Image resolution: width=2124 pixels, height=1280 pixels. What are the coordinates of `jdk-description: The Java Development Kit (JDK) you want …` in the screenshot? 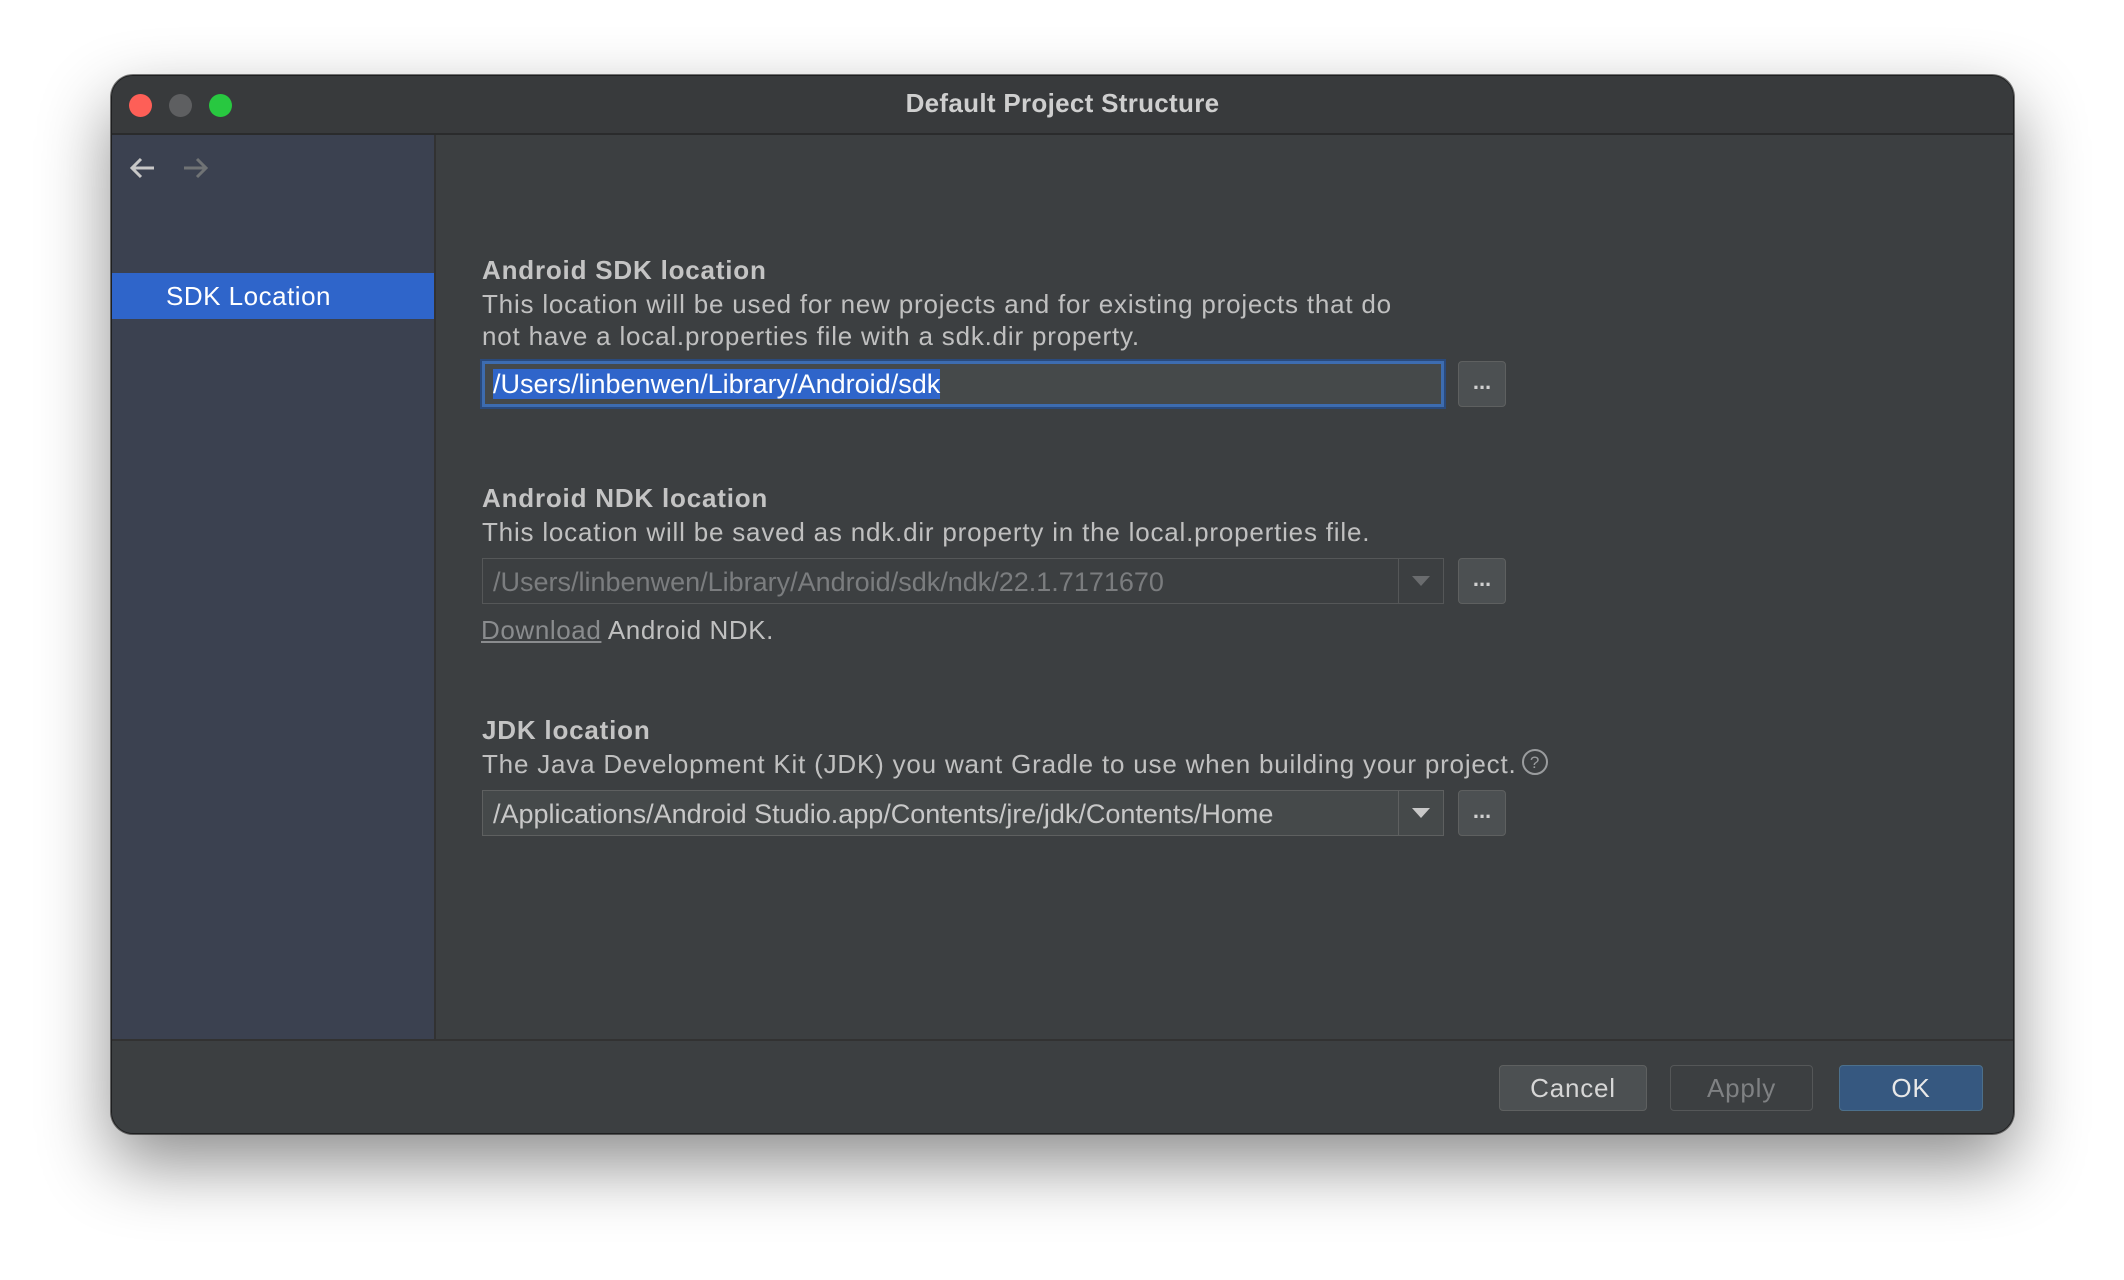 It's located at (999, 764).